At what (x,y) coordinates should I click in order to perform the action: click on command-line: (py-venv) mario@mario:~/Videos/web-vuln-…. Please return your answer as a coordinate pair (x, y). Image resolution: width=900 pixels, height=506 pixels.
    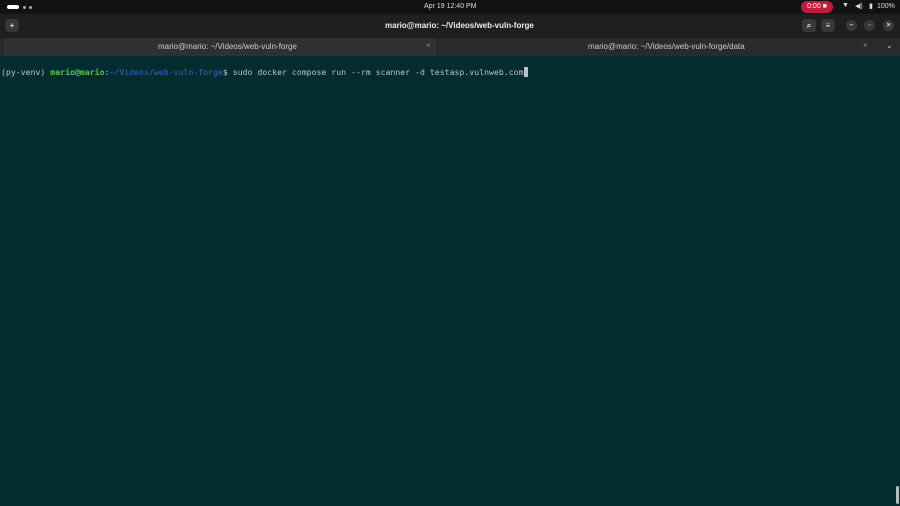
    Looking at the image, I should click on (265, 67).